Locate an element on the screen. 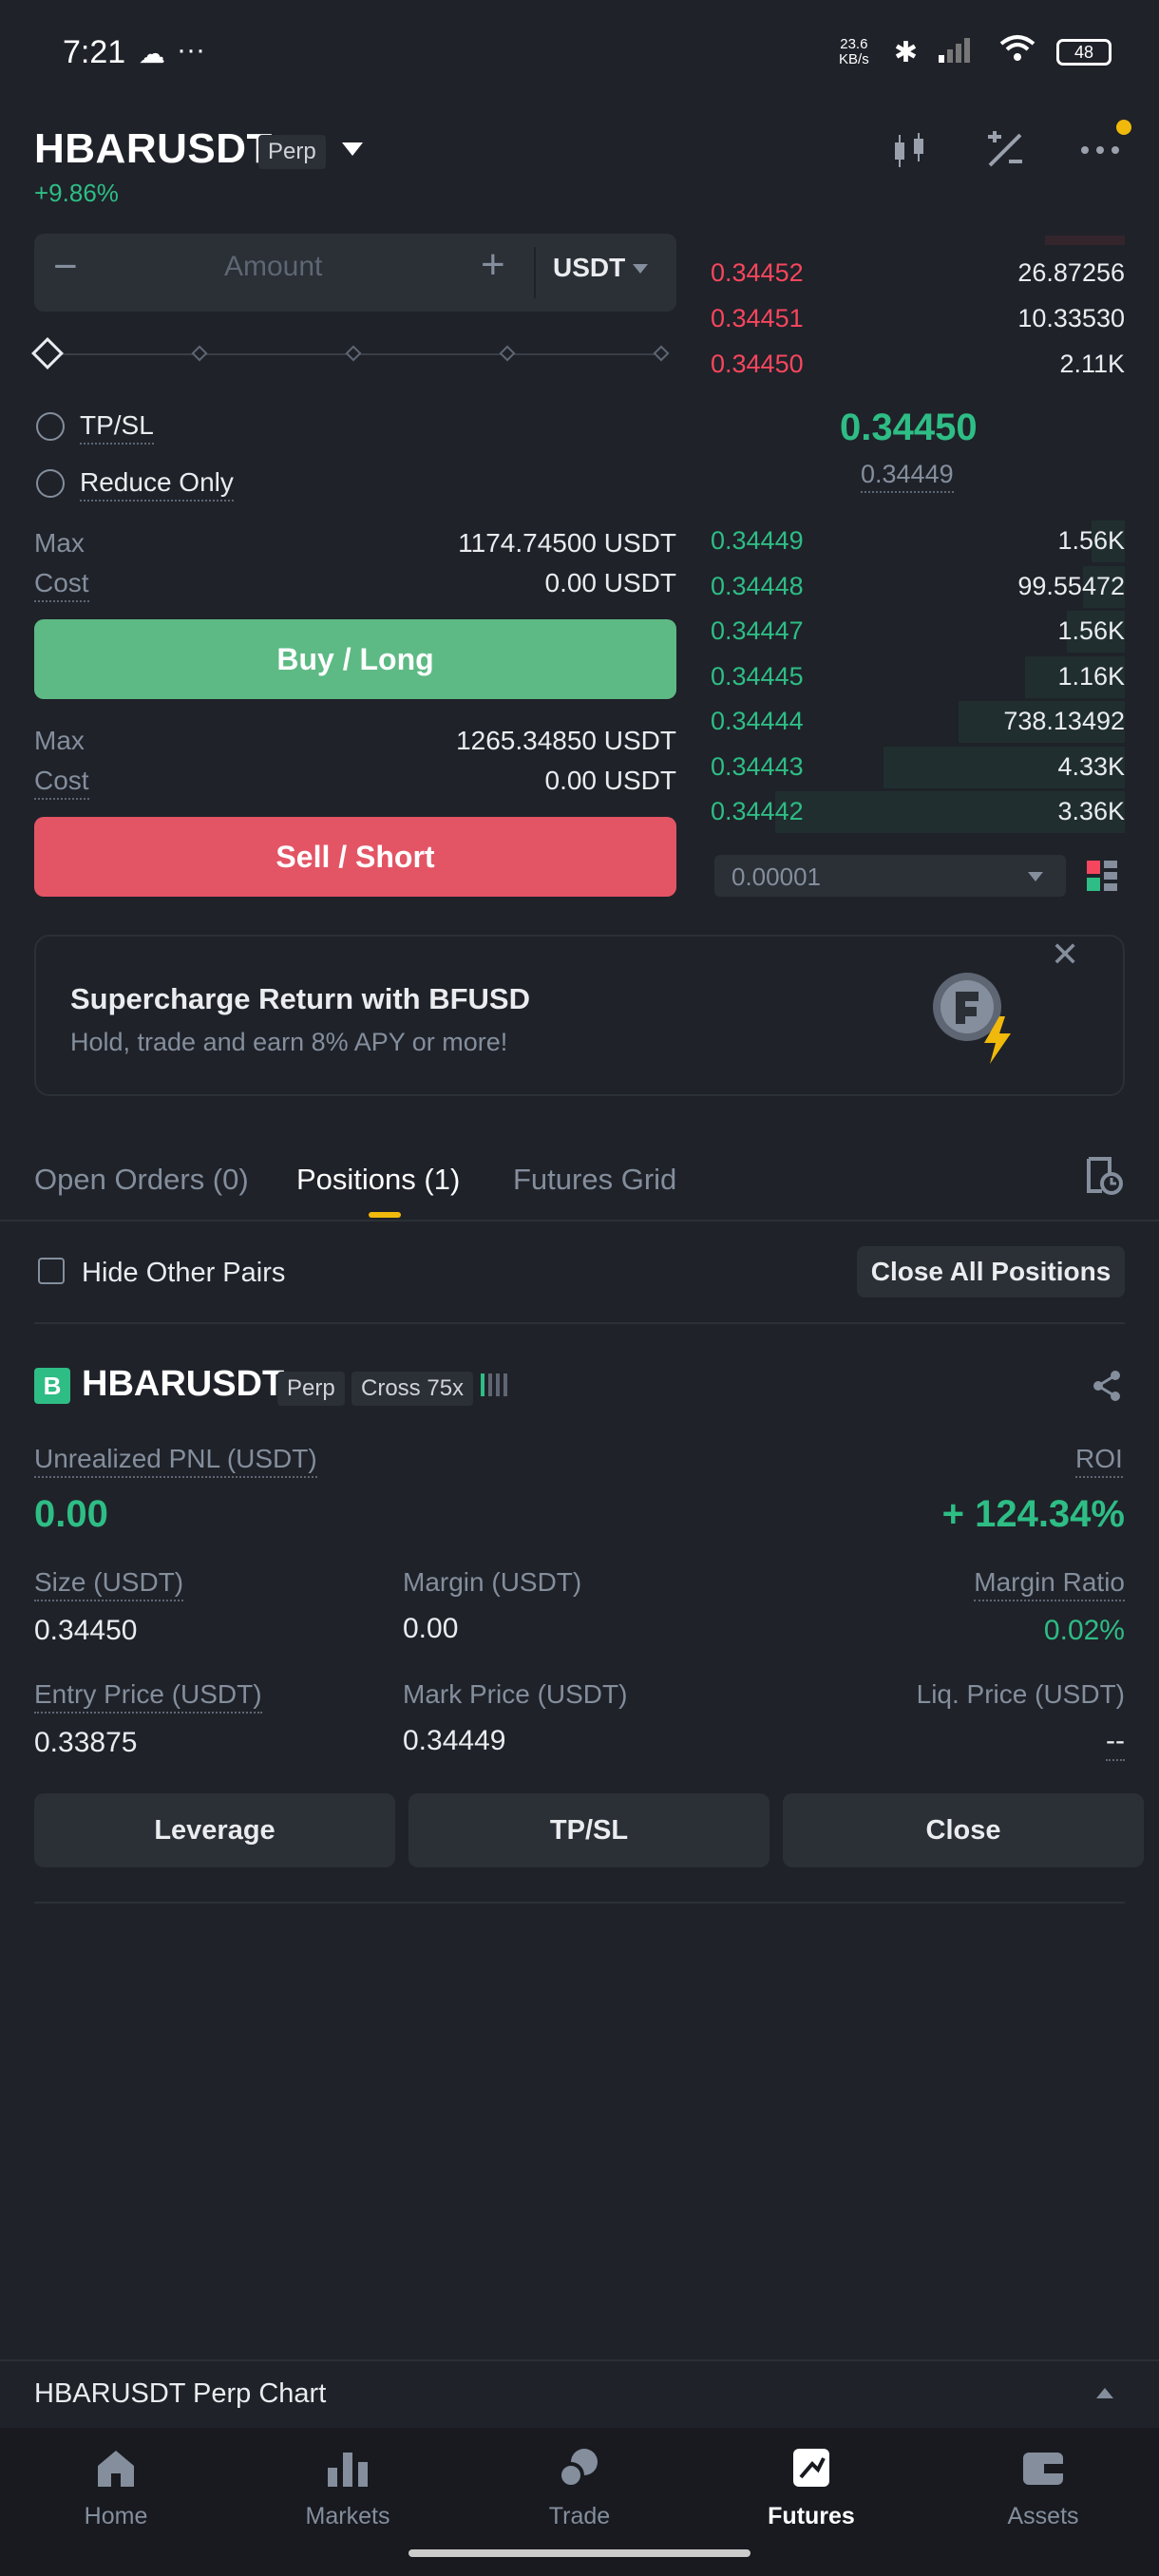 The image size is (1159, 2576). perp-tag: Perp is located at coordinates (292, 152).